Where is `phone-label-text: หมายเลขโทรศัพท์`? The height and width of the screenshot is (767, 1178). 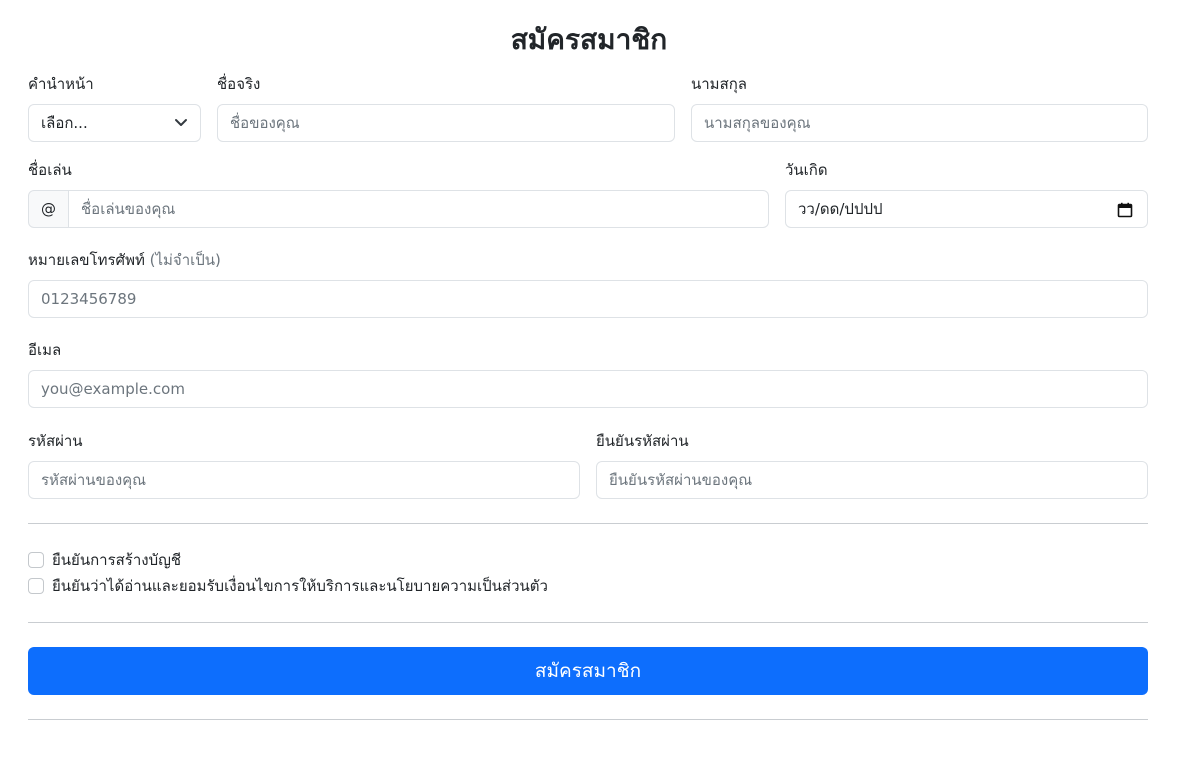 phone-label-text: หมายเลขโทรศัพท์ is located at coordinates (86, 260).